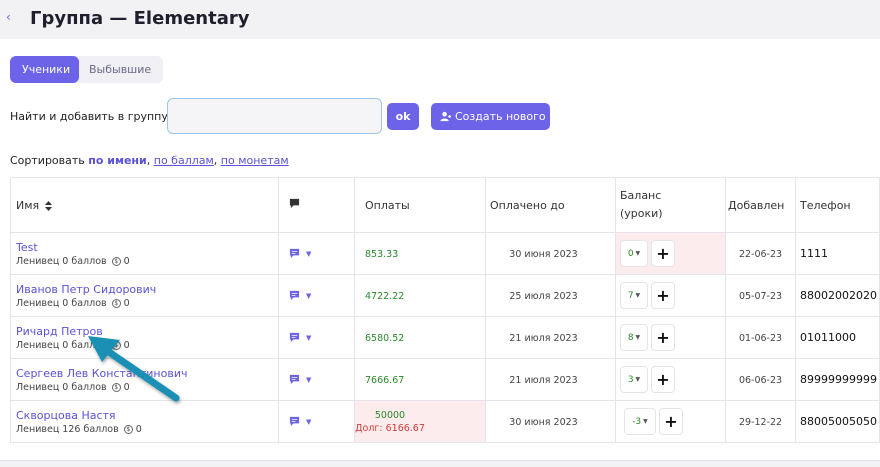  What do you see at coordinates (390, 415) in the screenshot?
I see `payment-value: 50000` at bounding box center [390, 415].